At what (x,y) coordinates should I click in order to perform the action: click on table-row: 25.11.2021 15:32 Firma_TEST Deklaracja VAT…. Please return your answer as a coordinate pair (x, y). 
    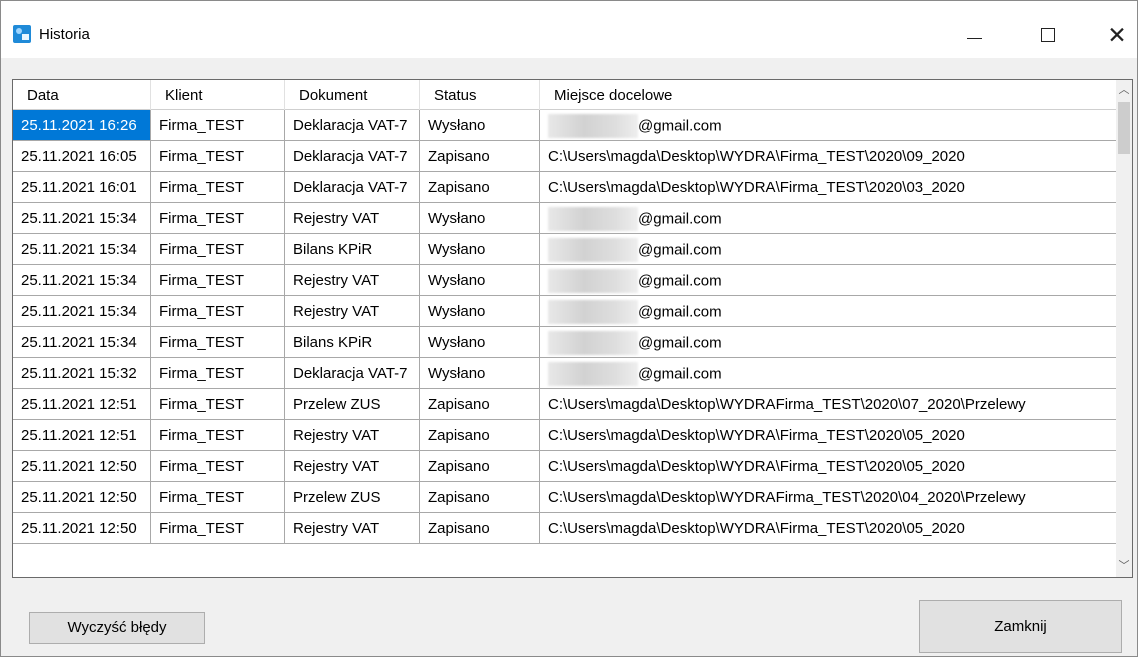
    Looking at the image, I should click on (566, 373).